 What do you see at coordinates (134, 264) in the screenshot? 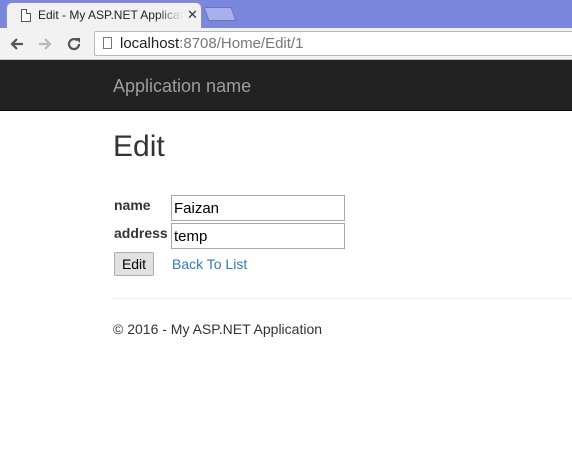
I see `edit-button: Edit` at bounding box center [134, 264].